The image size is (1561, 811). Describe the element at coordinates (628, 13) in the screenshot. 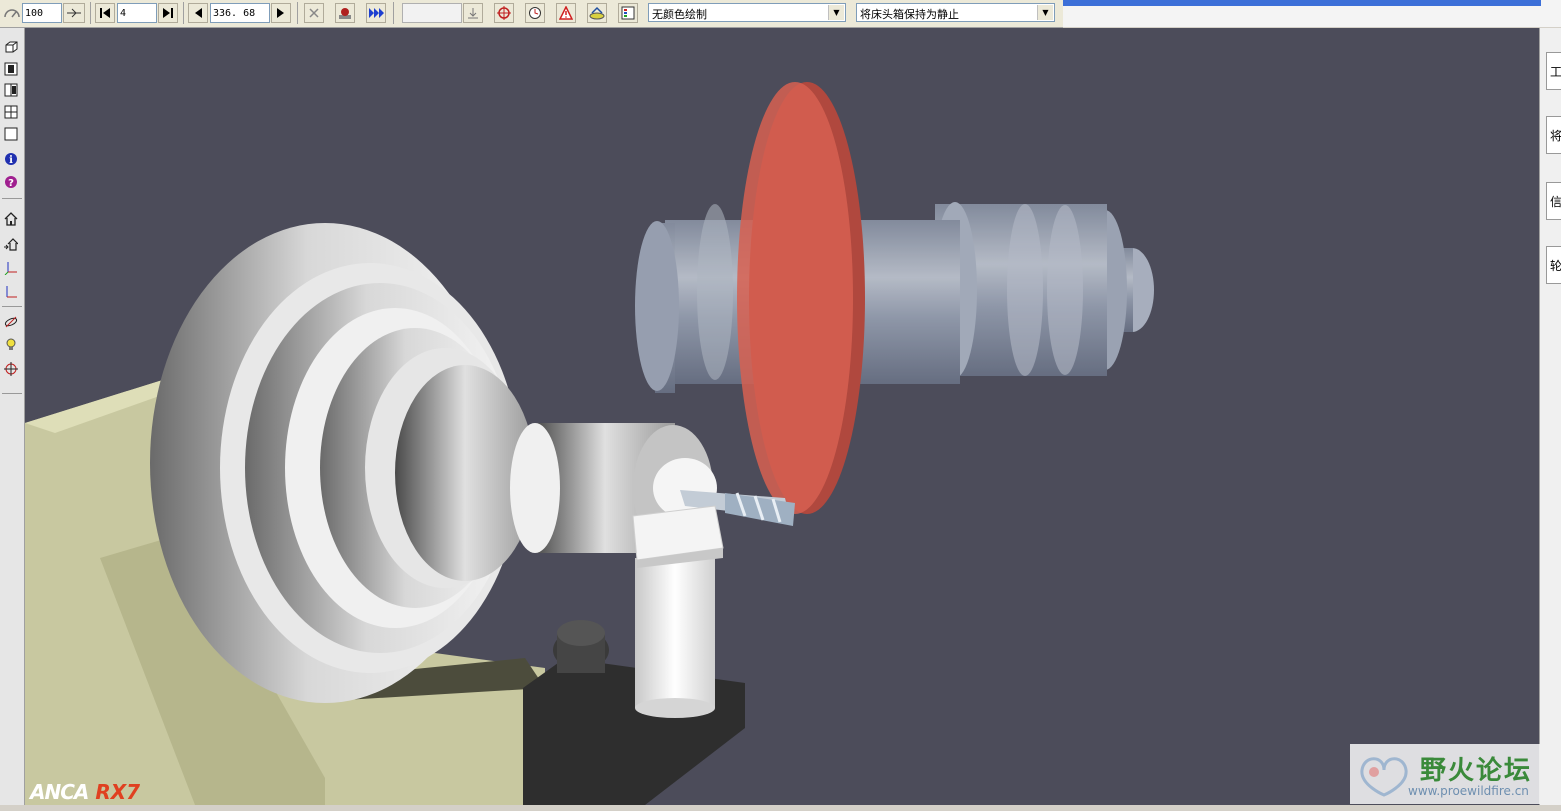

I see `list-icon-button` at that location.